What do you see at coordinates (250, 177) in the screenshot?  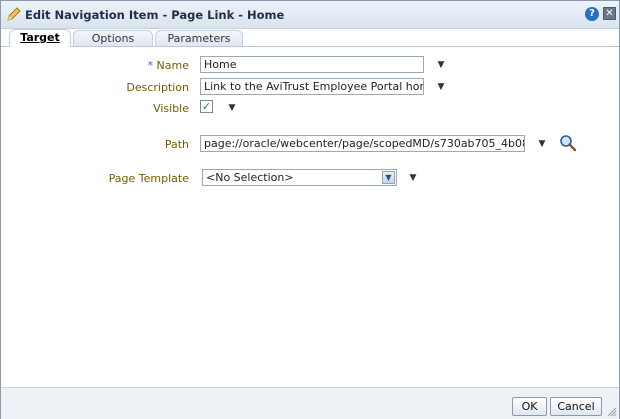 I see `page-template-value: <No Selection>` at bounding box center [250, 177].